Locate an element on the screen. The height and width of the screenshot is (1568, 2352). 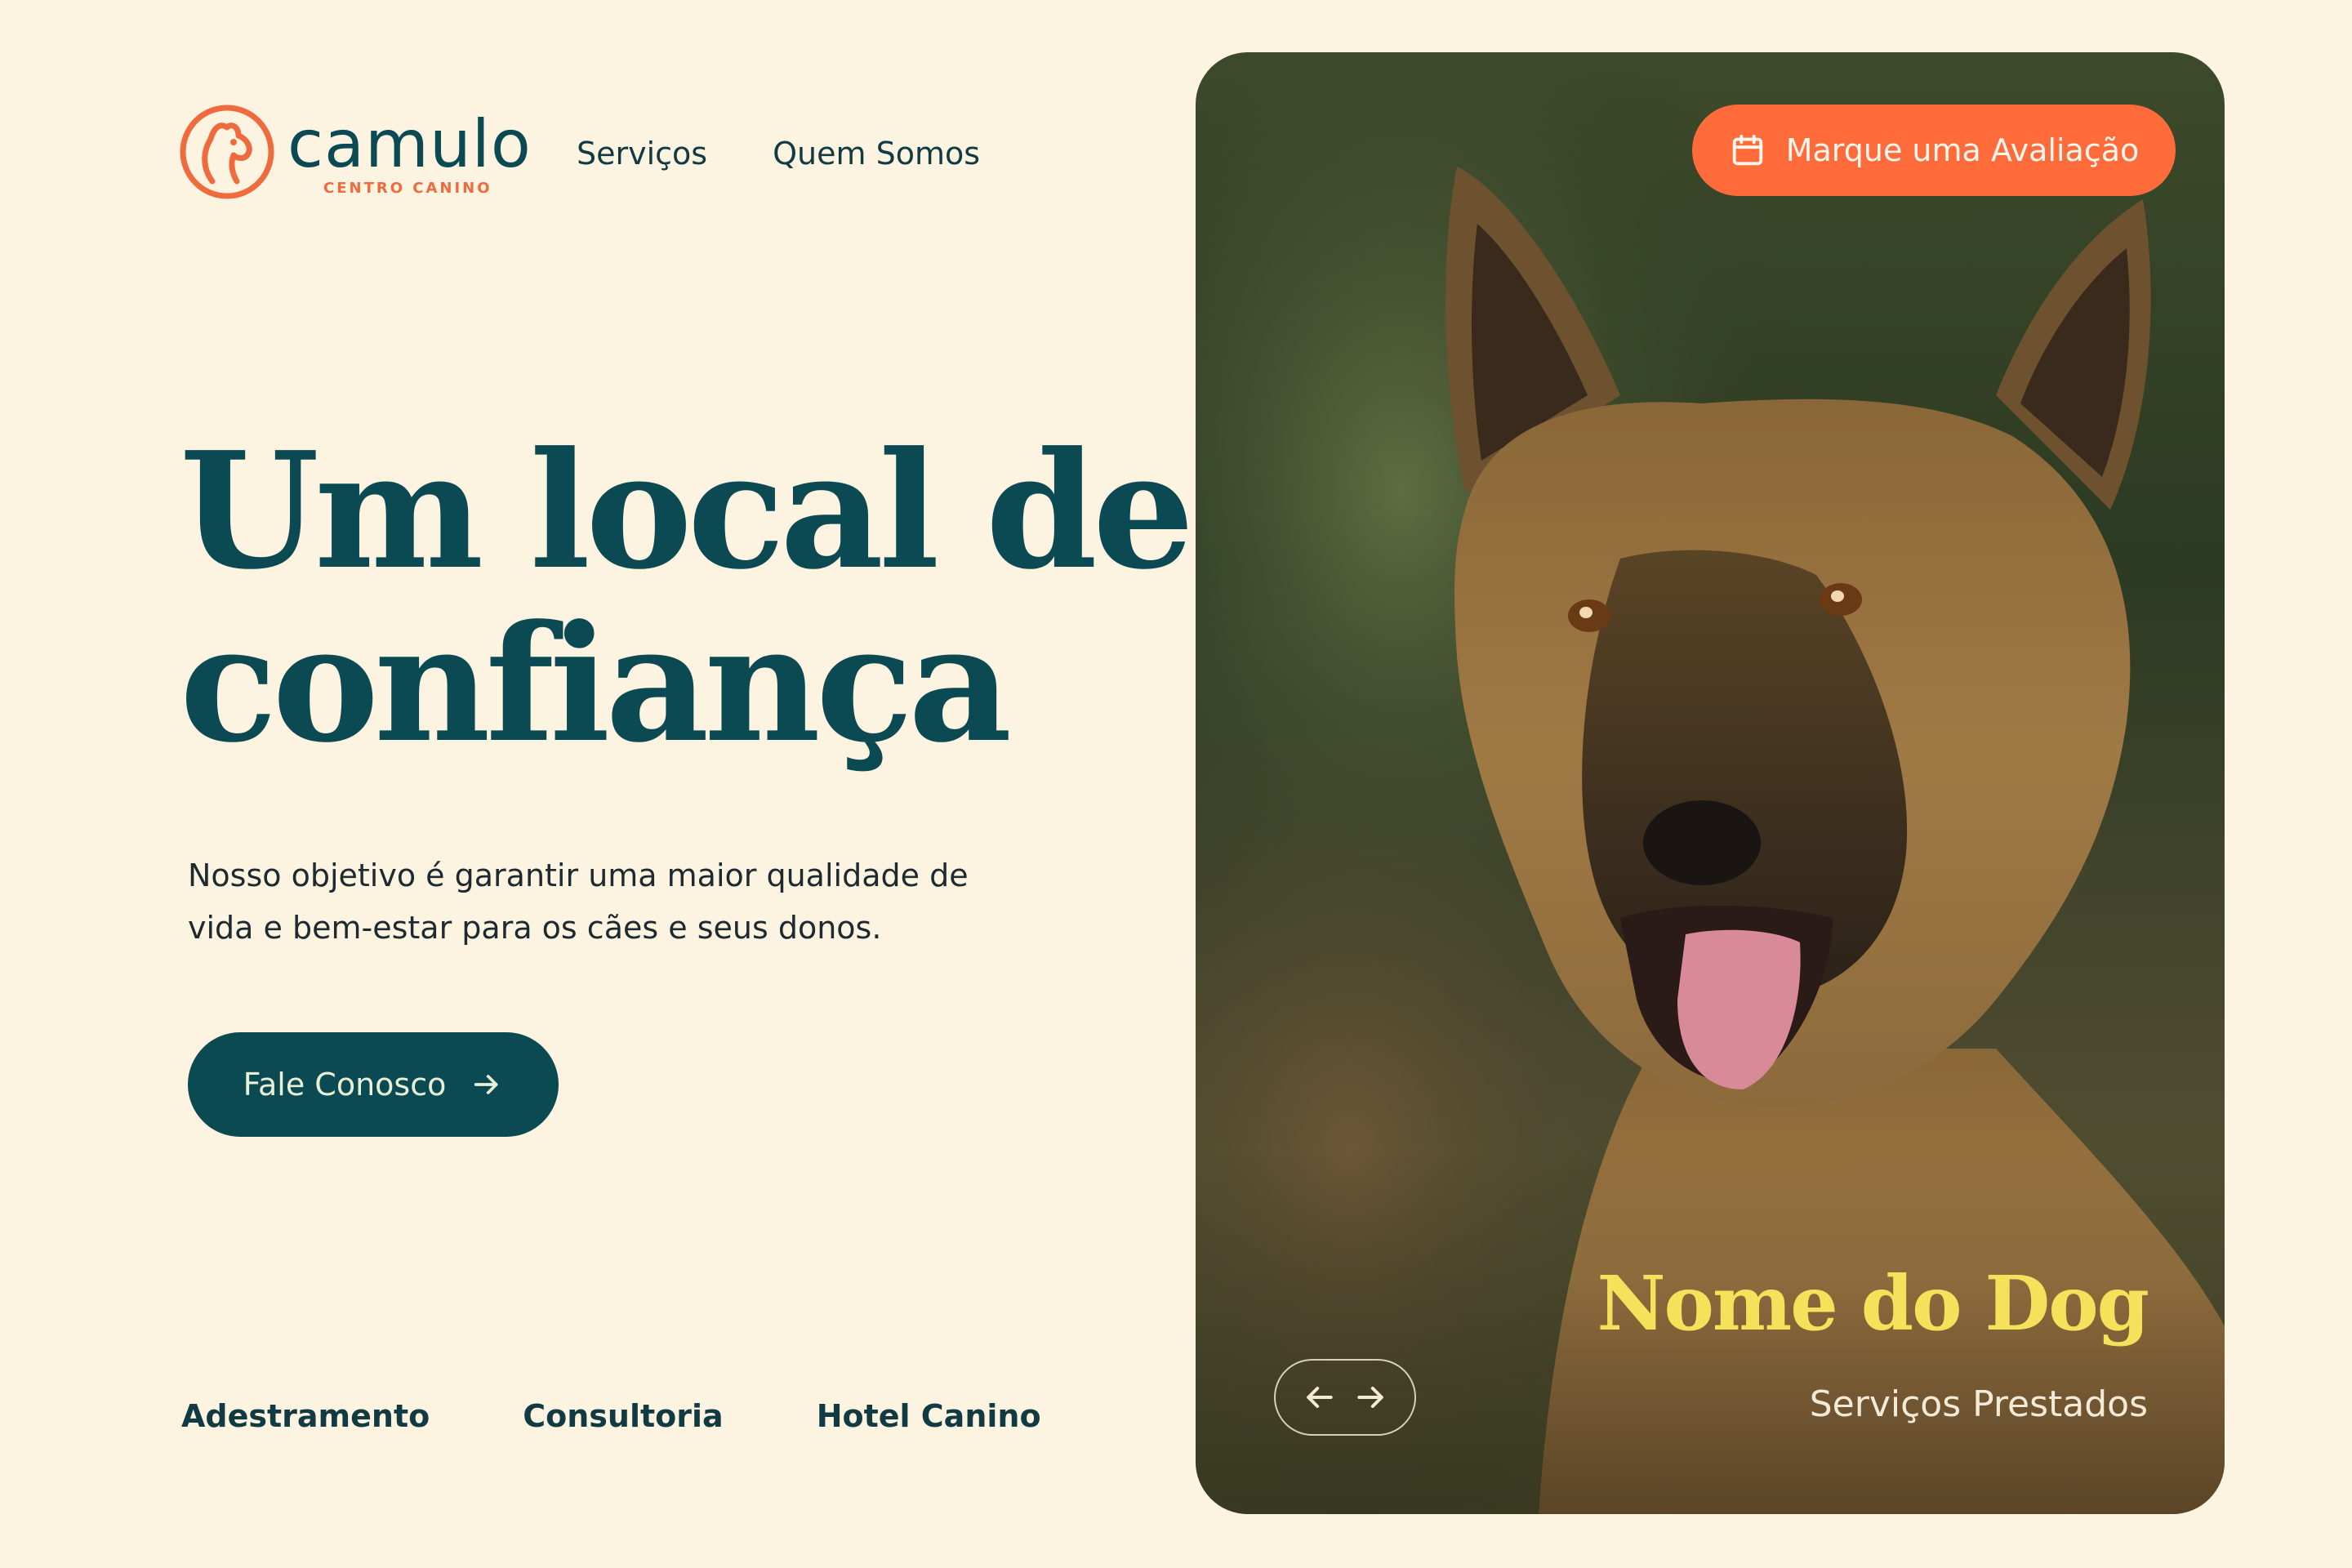
book-evaluation-label: Marque uma Avaliação is located at coordinates (1963, 150).